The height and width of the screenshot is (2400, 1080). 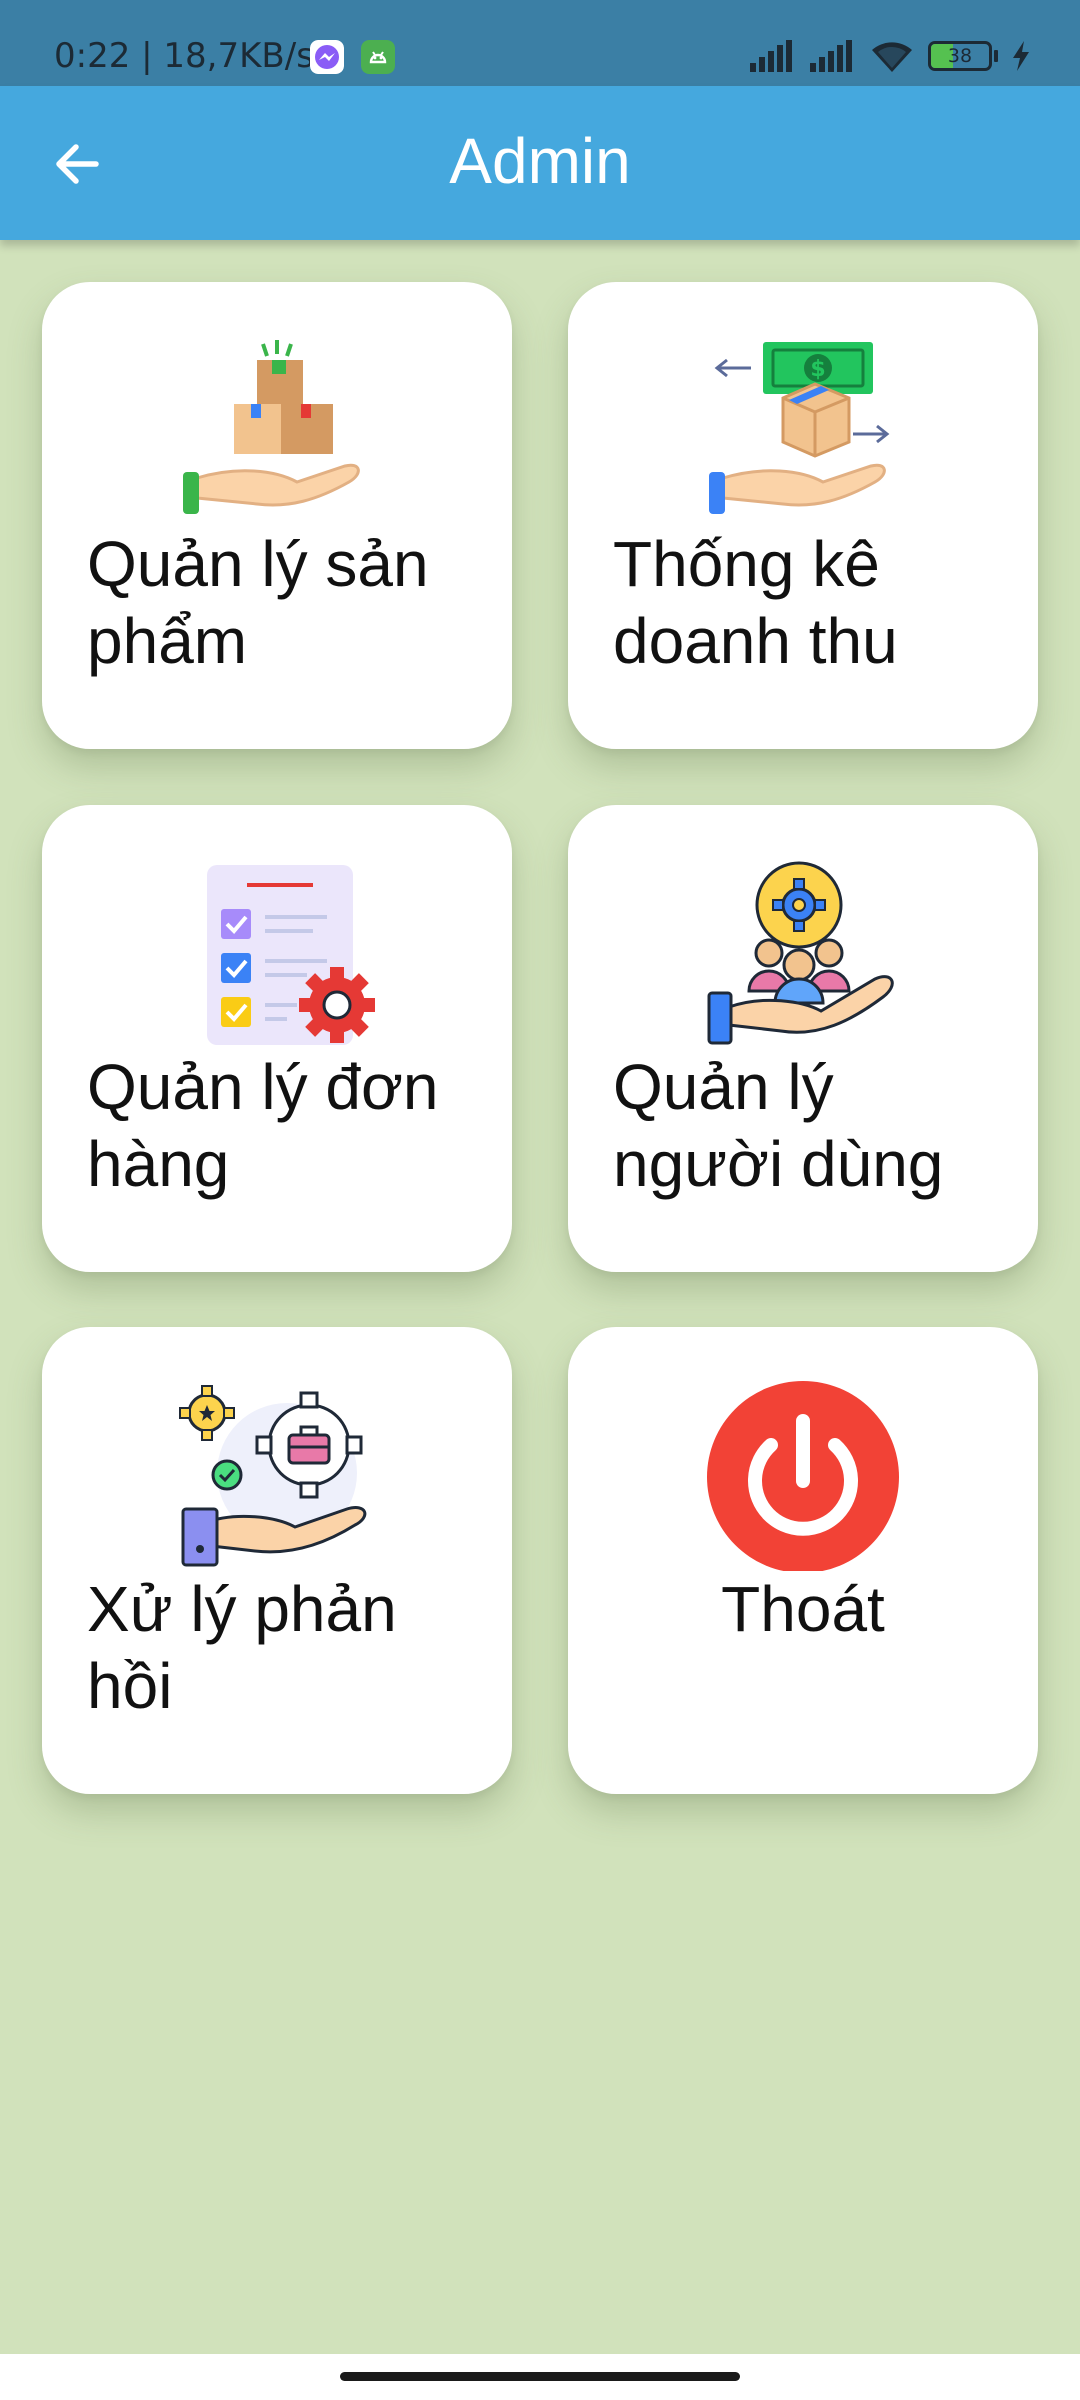 What do you see at coordinates (184, 56) in the screenshot?
I see `status-time-speed: 0:22 | 18,7KB/s` at bounding box center [184, 56].